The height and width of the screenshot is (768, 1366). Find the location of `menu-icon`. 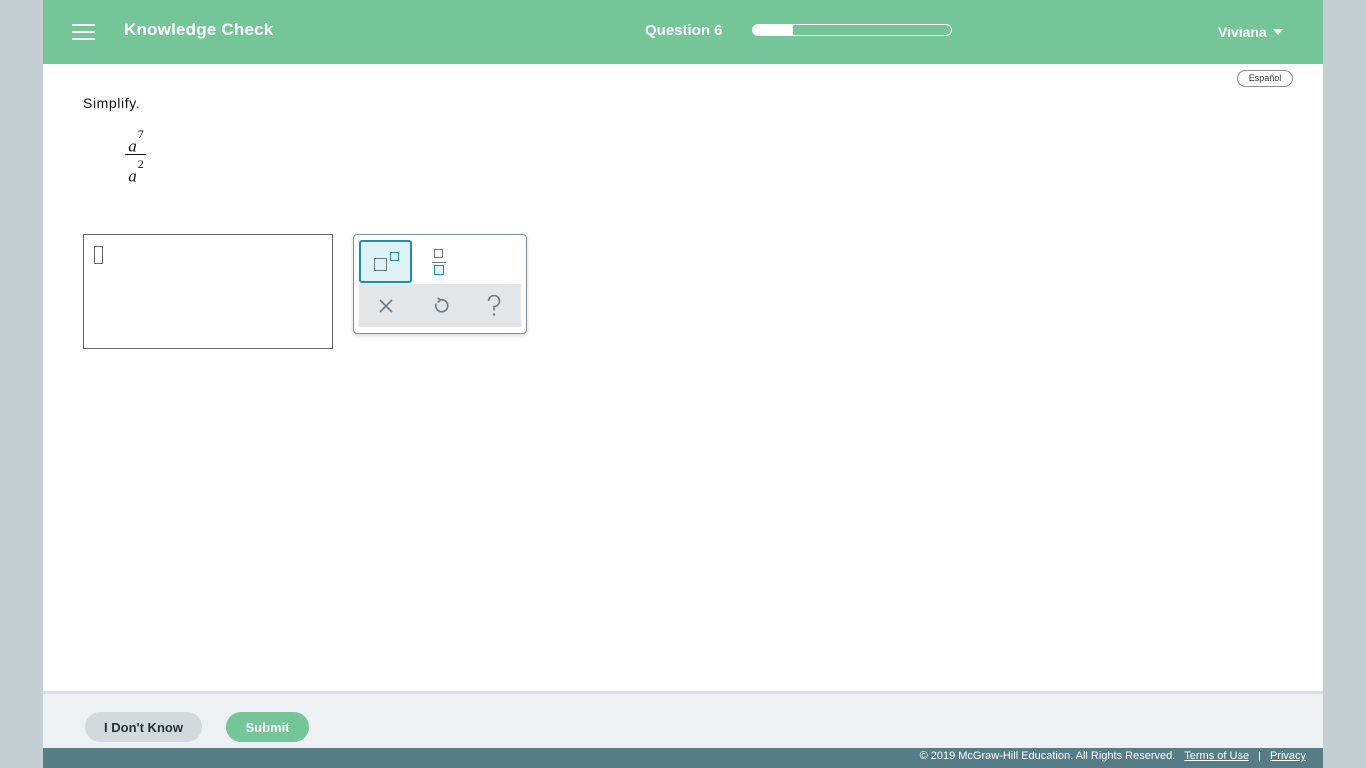

menu-icon is located at coordinates (84, 32).